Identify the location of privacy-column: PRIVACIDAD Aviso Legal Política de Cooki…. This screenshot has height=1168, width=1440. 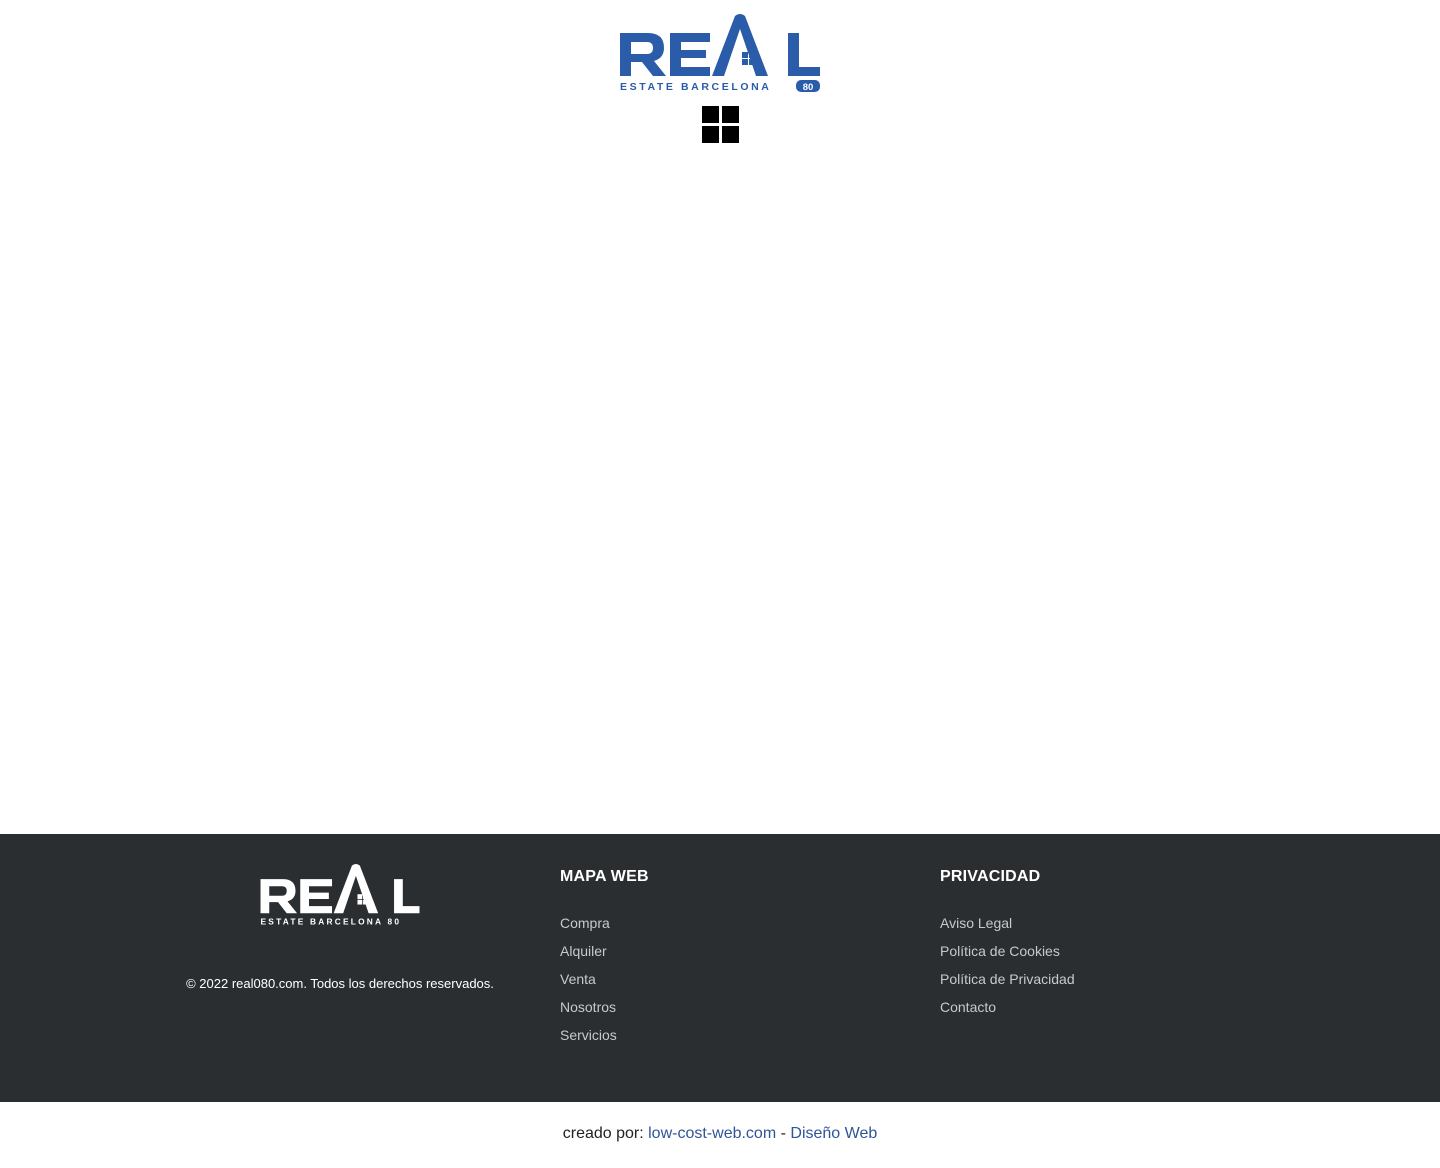
(1007, 946).